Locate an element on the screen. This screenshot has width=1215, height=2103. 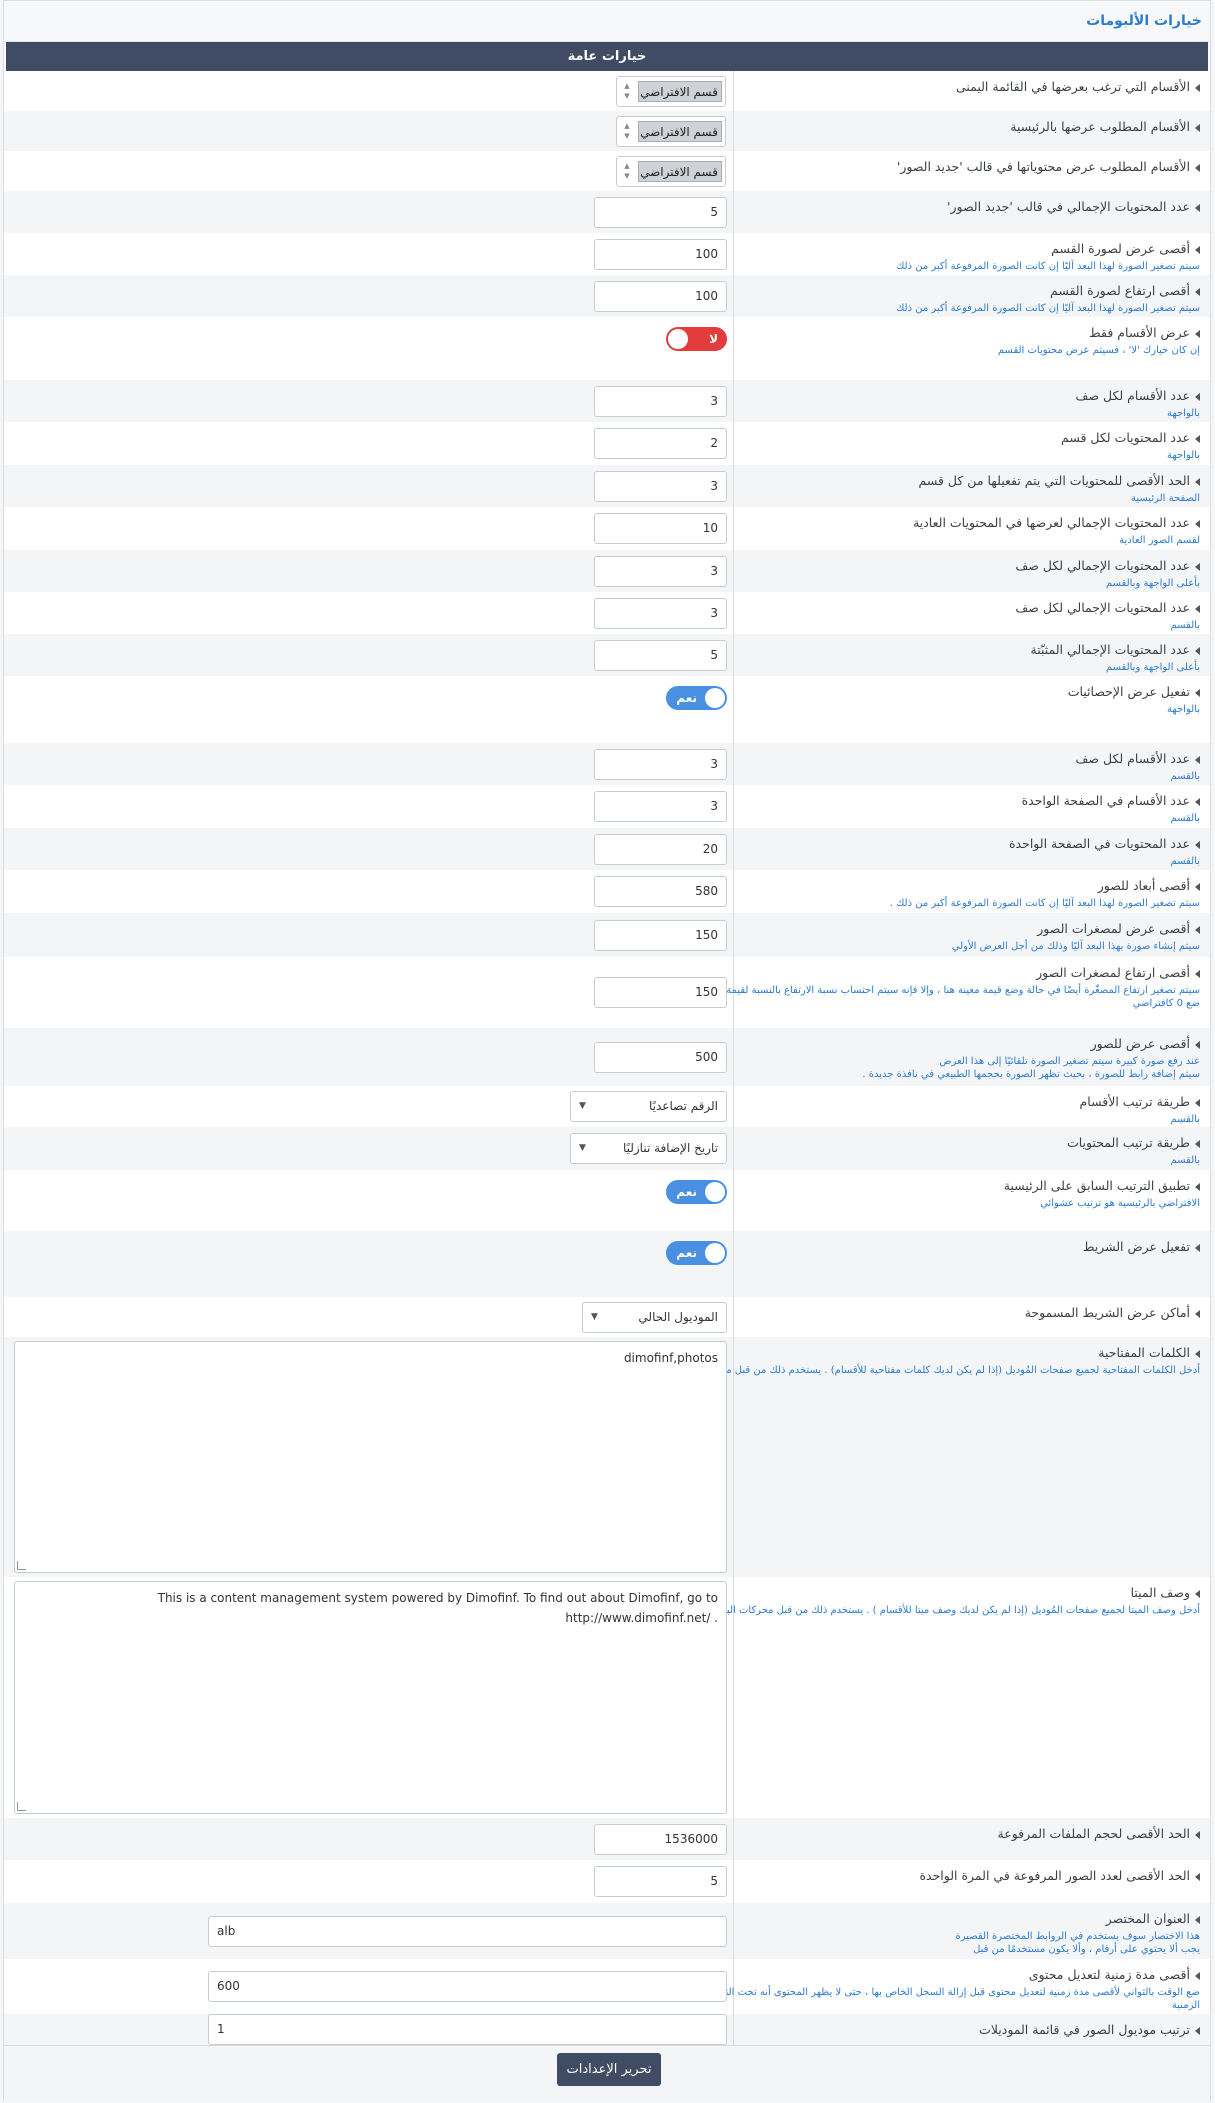
selected-option: قسم الافتراضي is located at coordinates (680, 131).